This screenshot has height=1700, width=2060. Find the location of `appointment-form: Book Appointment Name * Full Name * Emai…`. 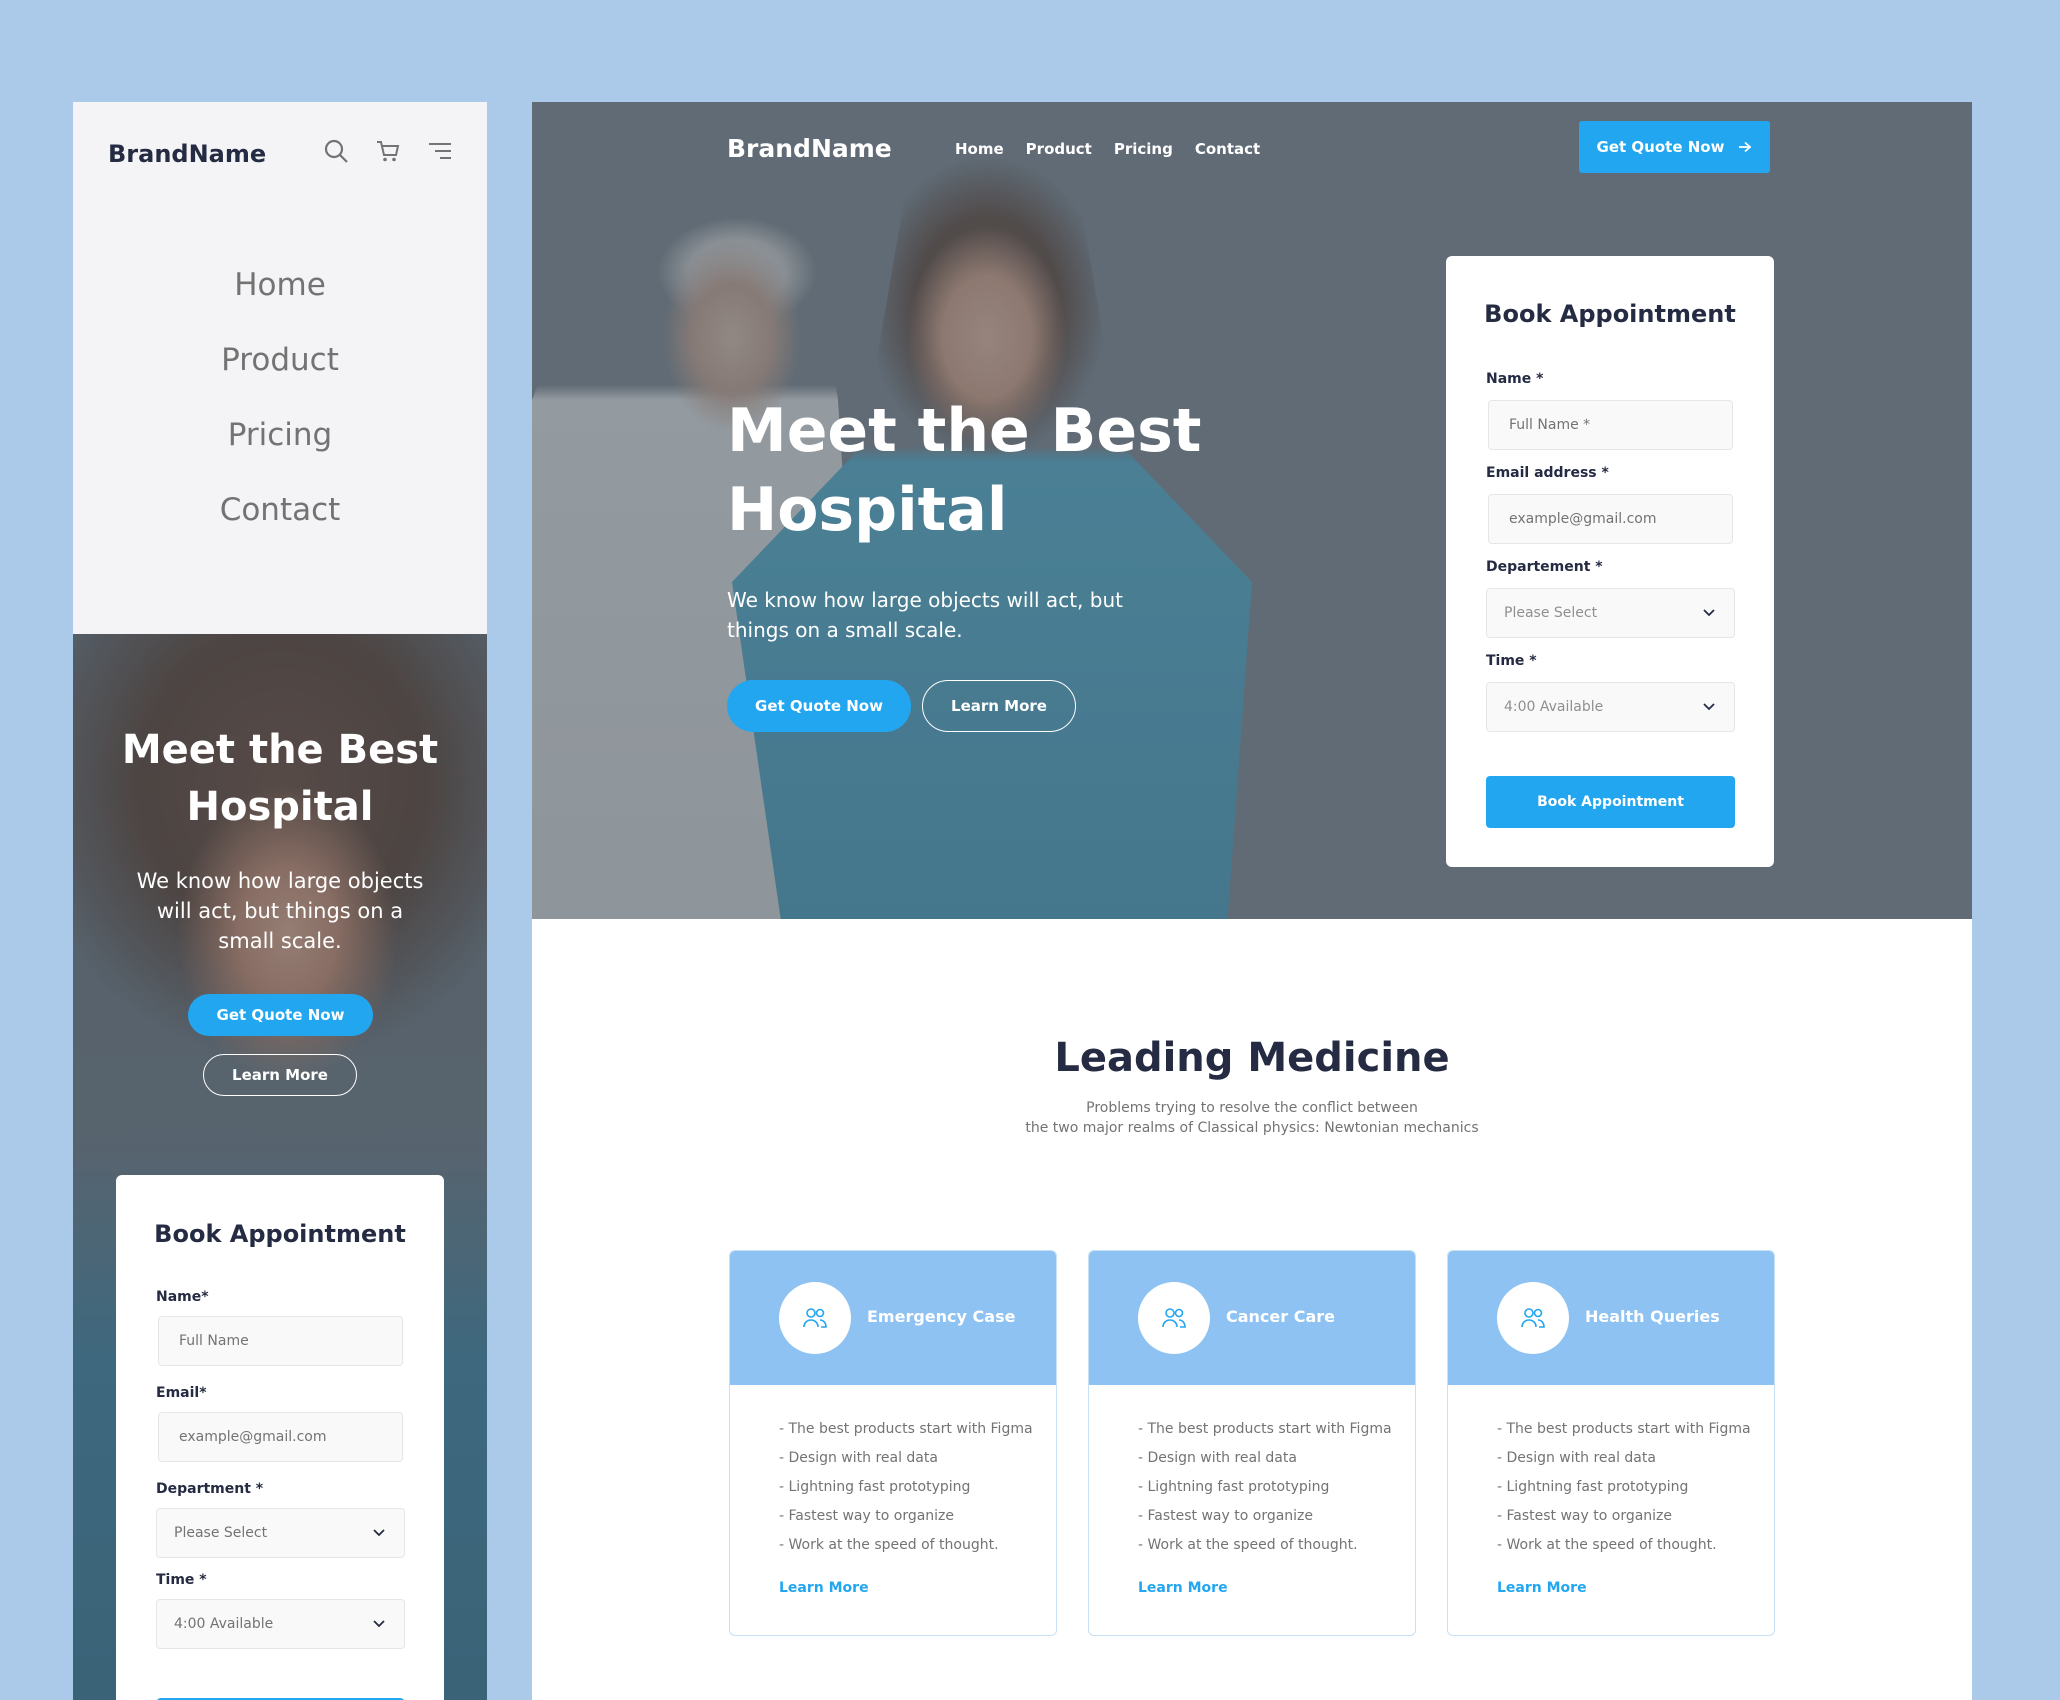

appointment-form: Book Appointment Name * Full Name * Emai… is located at coordinates (1610, 561).